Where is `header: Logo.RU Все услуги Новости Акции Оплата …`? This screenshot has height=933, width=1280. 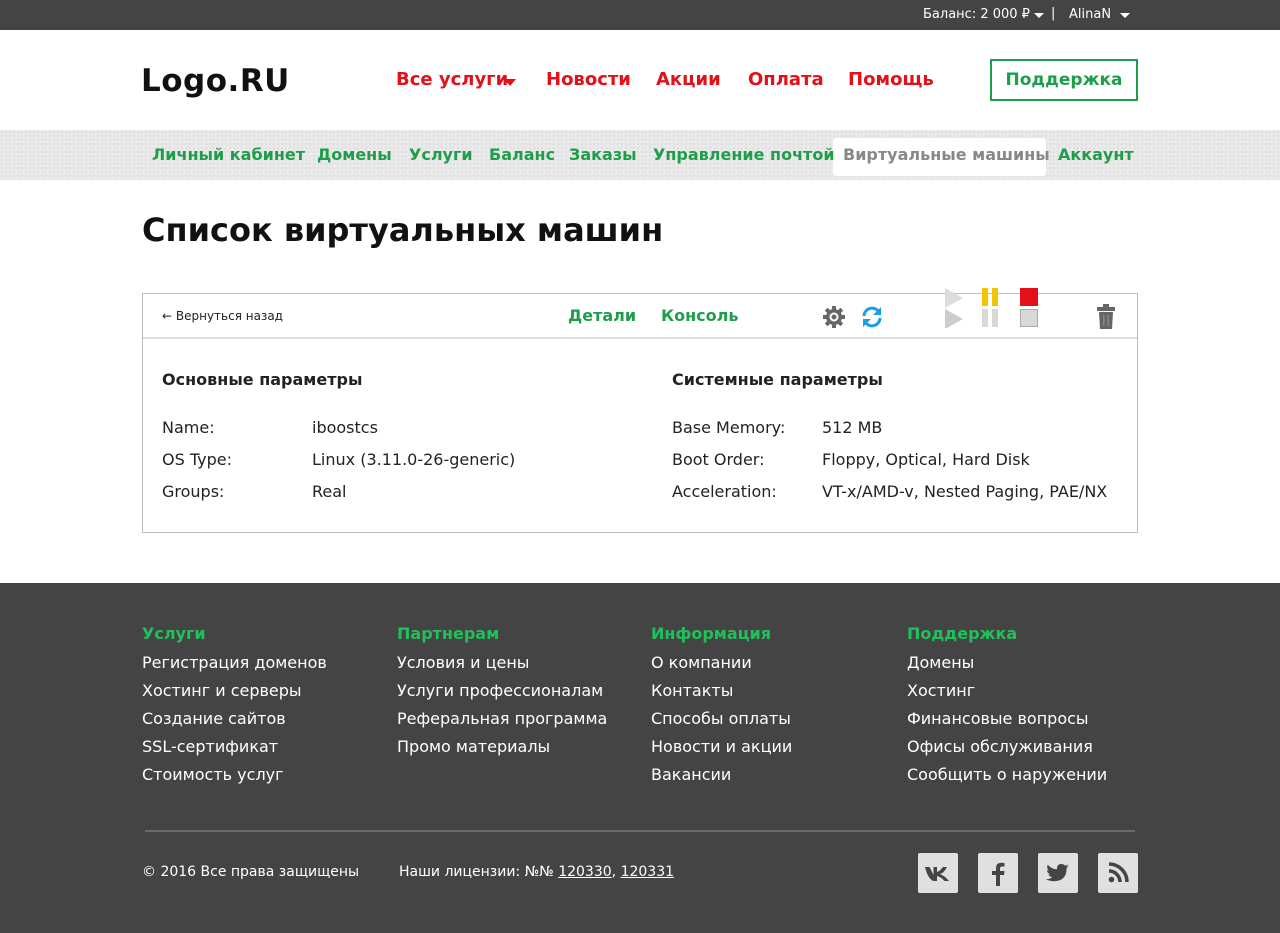
header: Logo.RU Все услуги Новости Акции Оплата … is located at coordinates (640, 80).